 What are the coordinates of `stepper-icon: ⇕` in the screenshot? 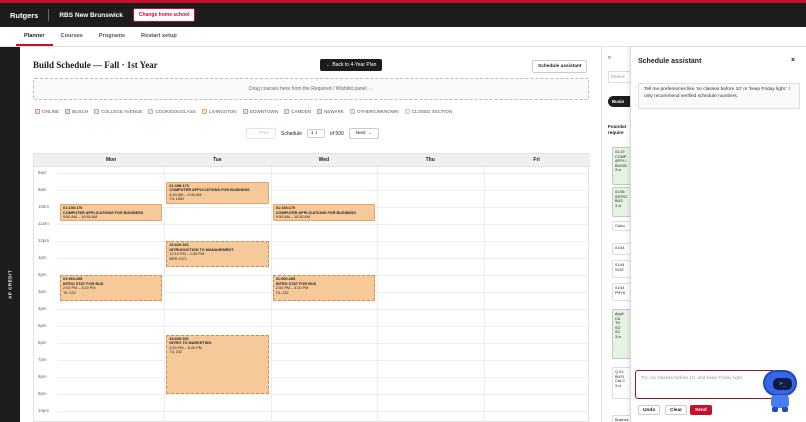 It's located at (316, 133).